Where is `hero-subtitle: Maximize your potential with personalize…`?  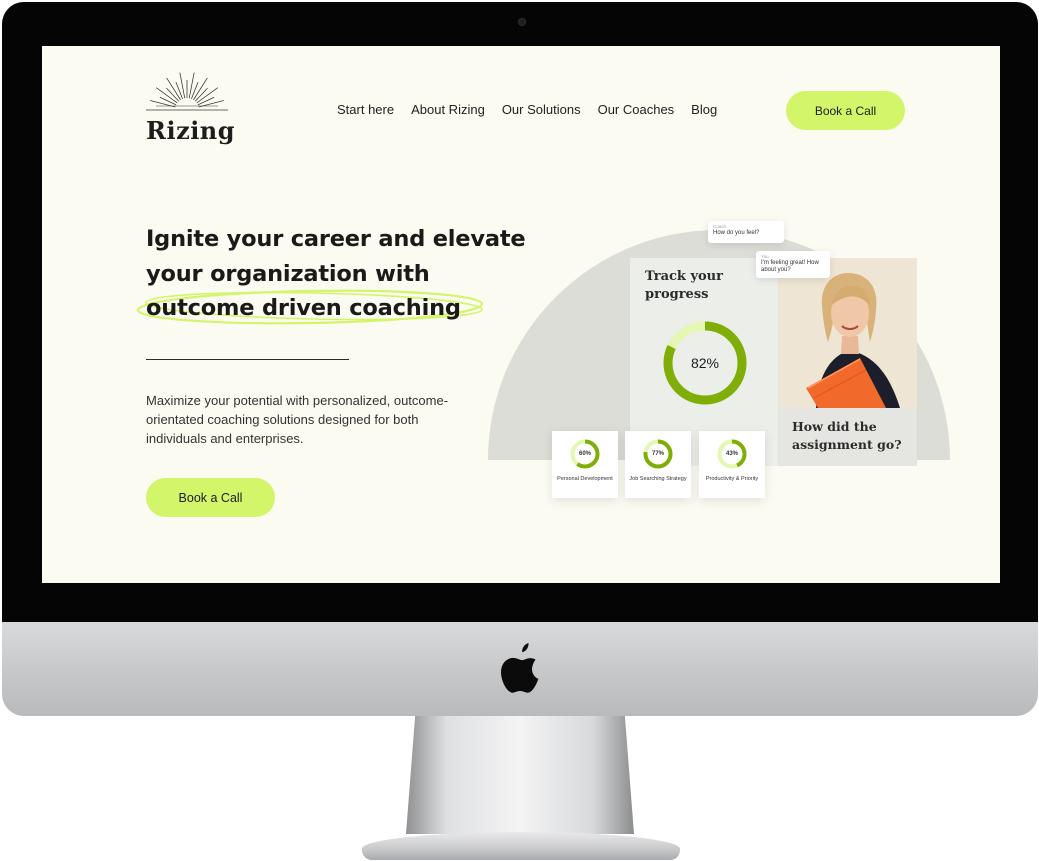 hero-subtitle: Maximize your potential with personalize… is located at coordinates (297, 419).